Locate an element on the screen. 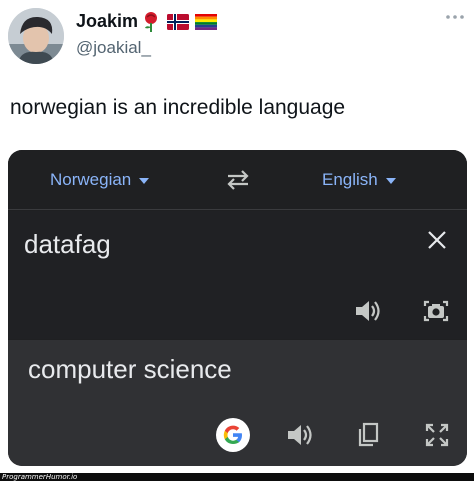 The width and height of the screenshot is (474, 481). rose-icon is located at coordinates (151, 24).